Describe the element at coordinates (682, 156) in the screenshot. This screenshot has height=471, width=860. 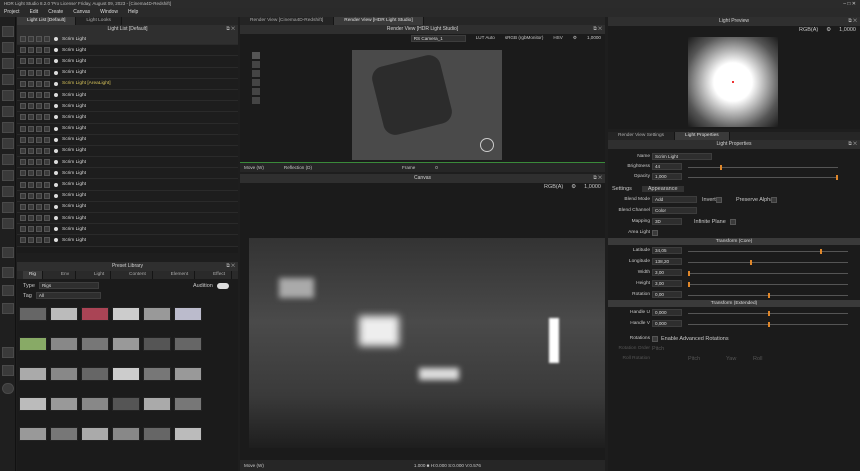
I see `name-field: Scrim Light` at that location.